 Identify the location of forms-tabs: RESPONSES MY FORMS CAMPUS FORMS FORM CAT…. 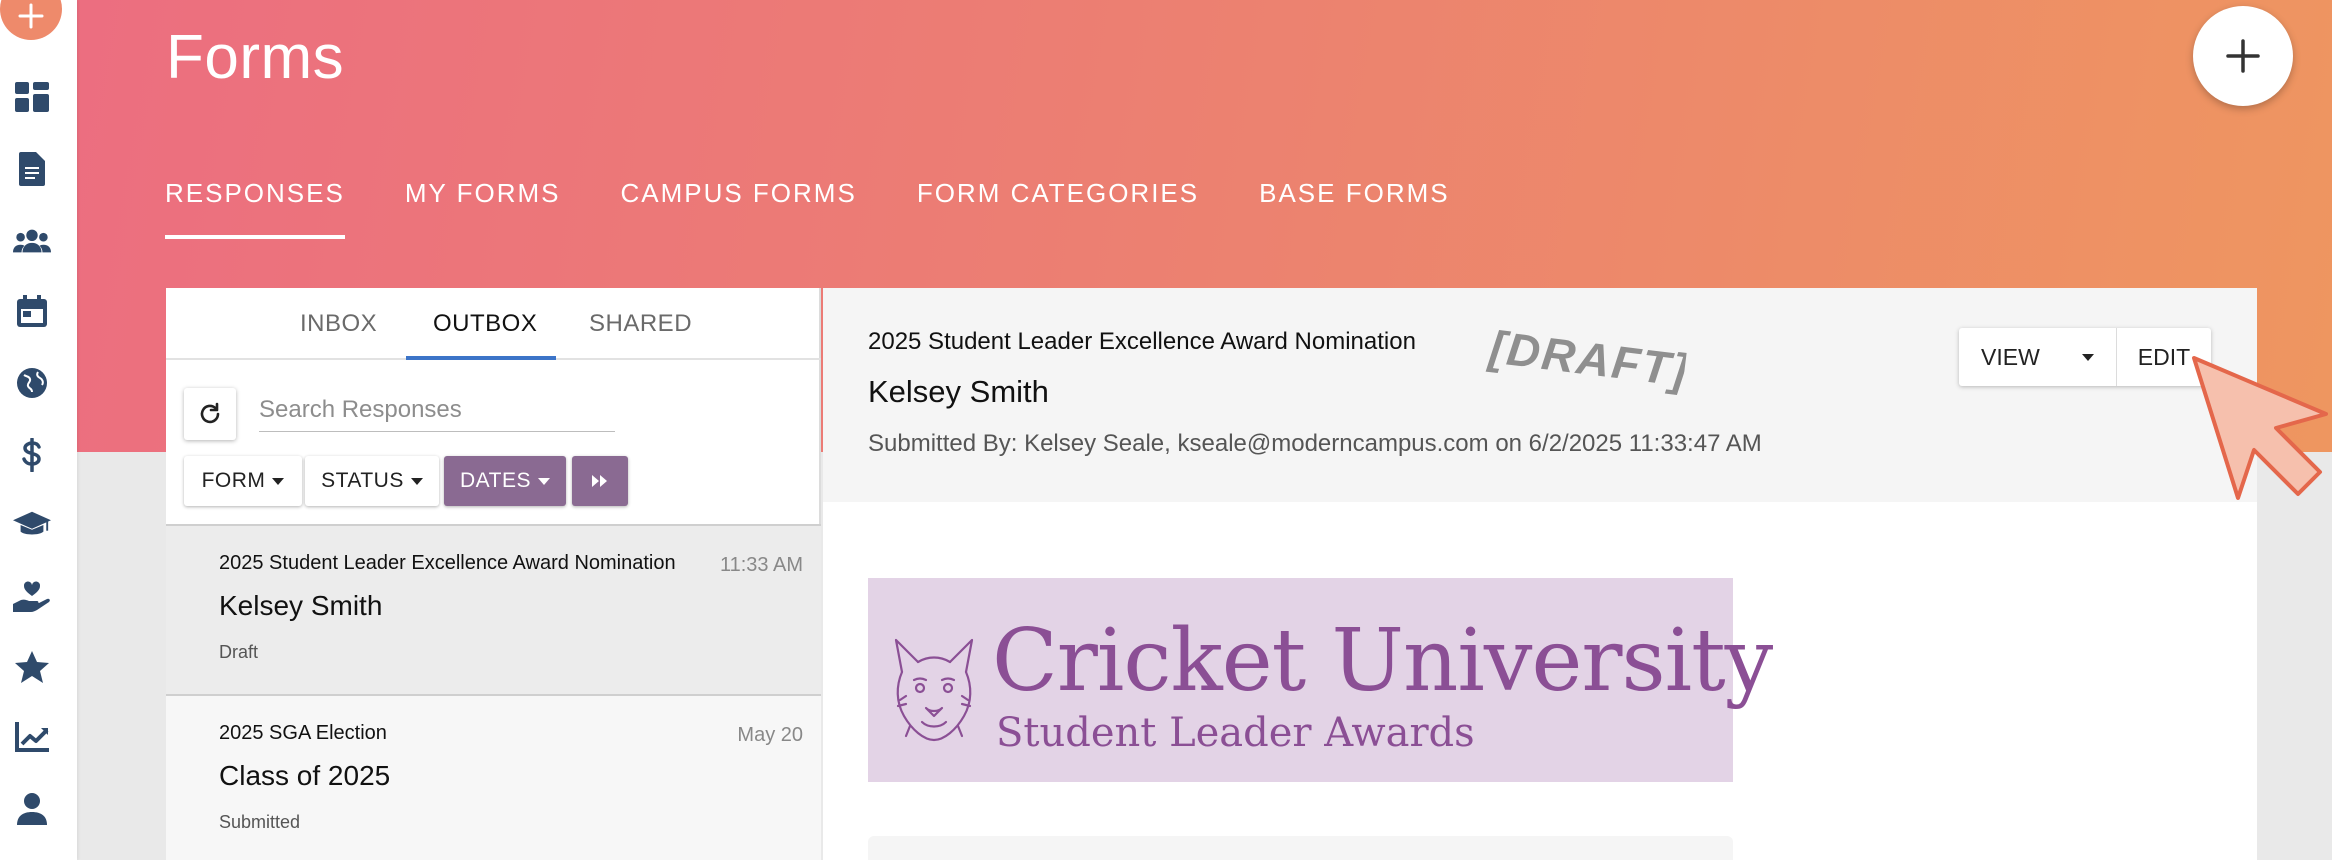
(837, 208).